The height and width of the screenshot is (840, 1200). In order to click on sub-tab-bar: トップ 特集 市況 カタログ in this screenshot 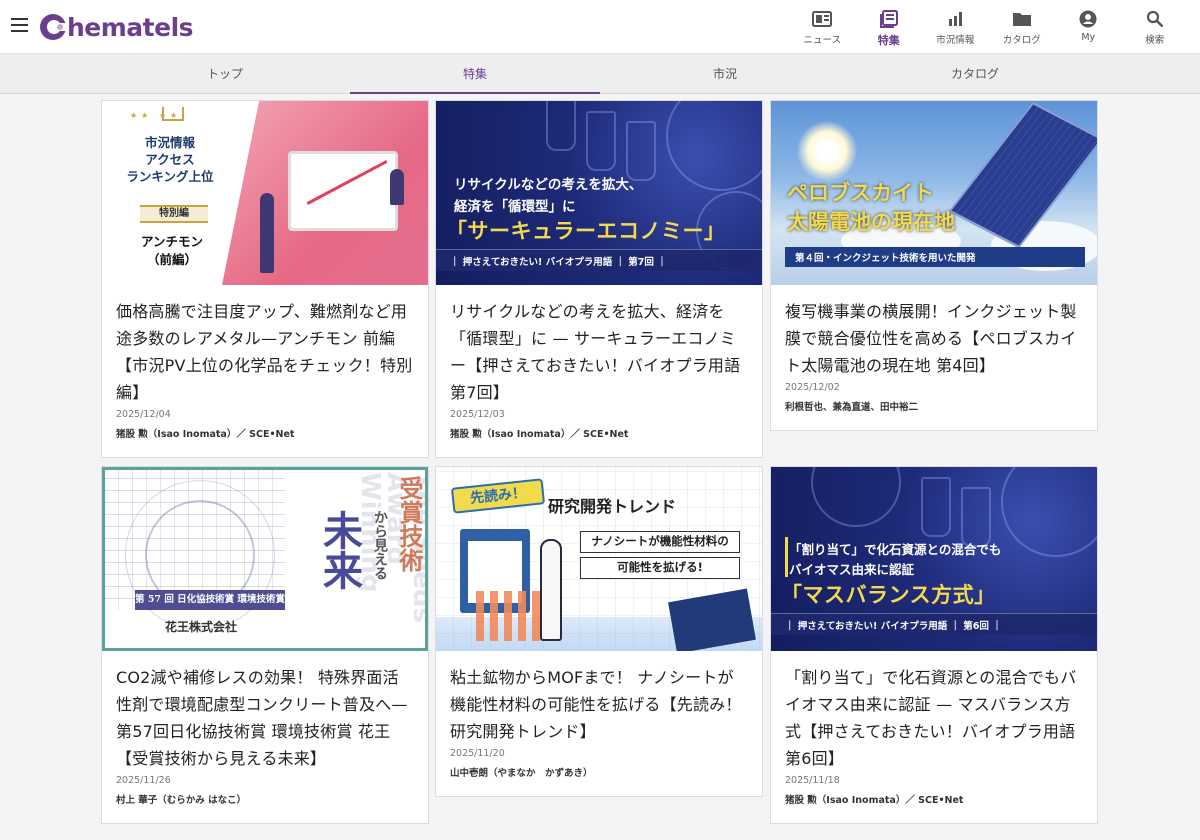, I will do `click(600, 74)`.